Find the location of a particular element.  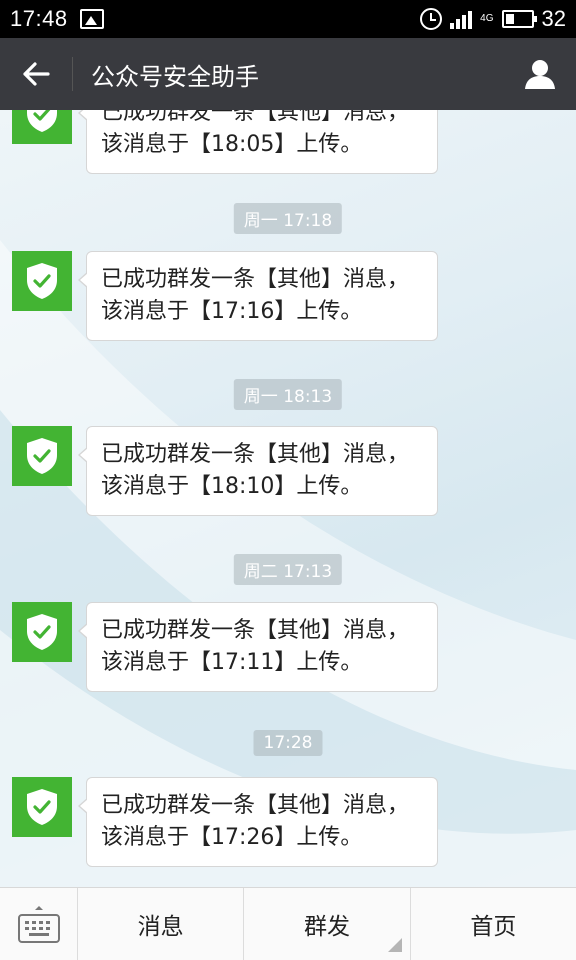

message-bubble: 已成功群发一条【其他】消息，该消息于【18:10】上传。 is located at coordinates (258, 471).